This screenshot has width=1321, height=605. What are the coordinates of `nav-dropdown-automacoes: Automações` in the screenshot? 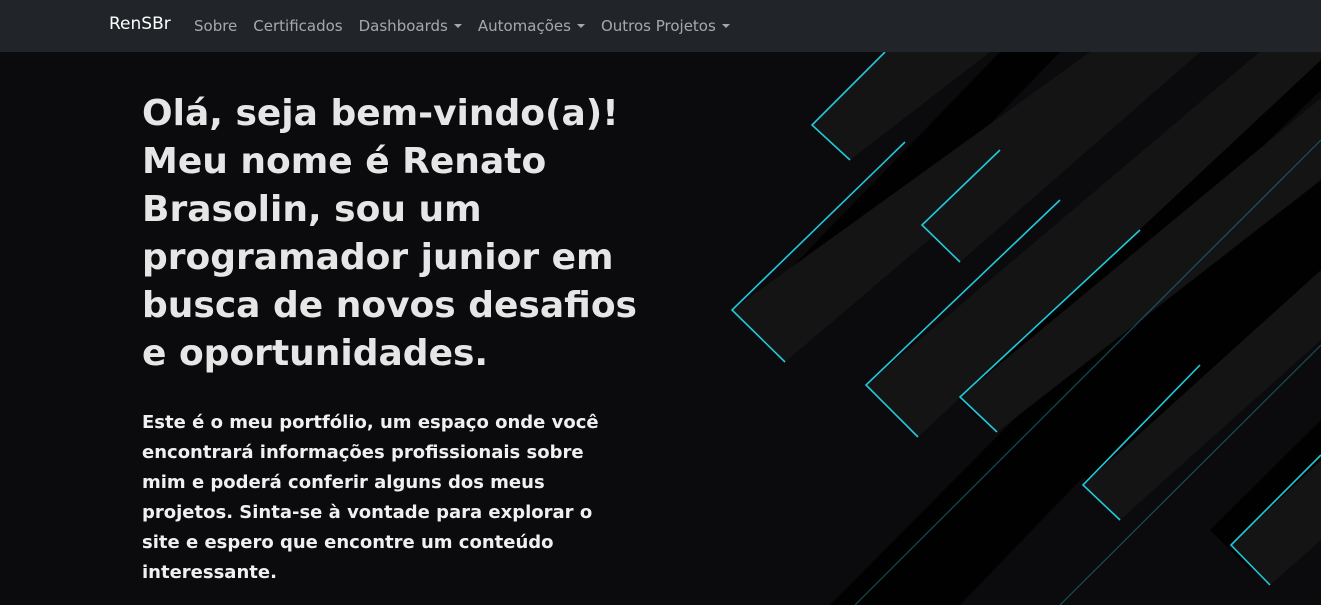 It's located at (531, 26).